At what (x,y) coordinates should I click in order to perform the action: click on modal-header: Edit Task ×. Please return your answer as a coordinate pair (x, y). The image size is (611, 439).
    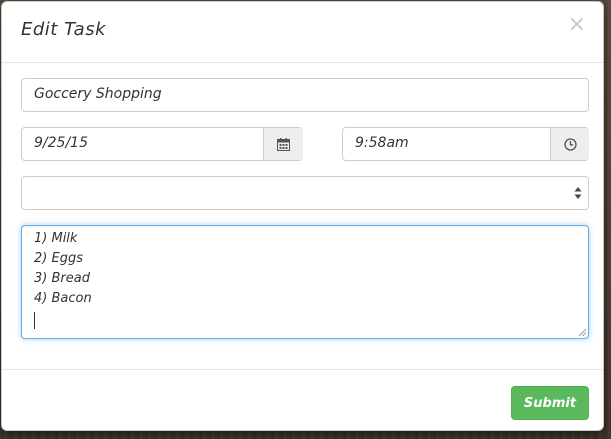
    Looking at the image, I should click on (302, 32).